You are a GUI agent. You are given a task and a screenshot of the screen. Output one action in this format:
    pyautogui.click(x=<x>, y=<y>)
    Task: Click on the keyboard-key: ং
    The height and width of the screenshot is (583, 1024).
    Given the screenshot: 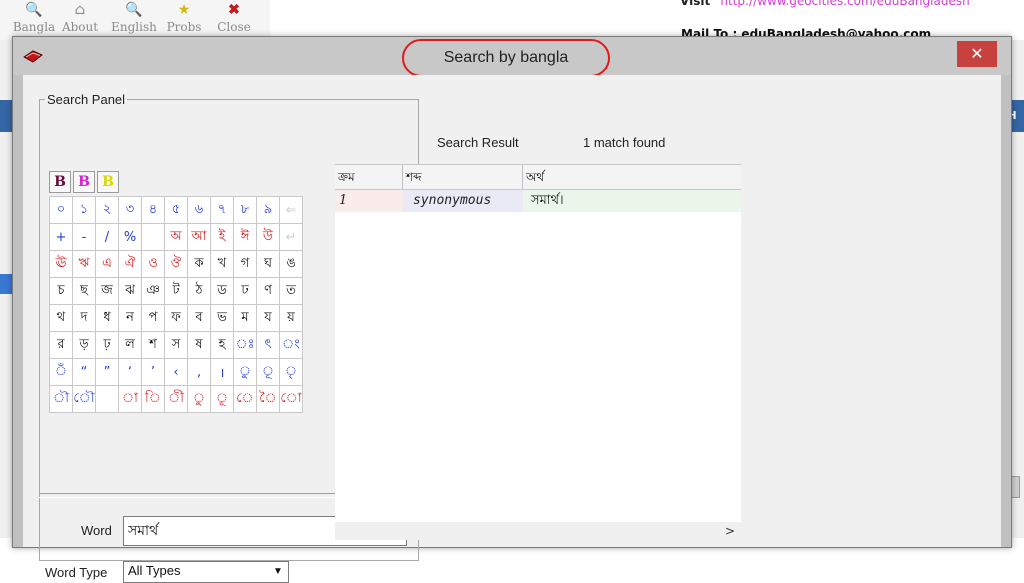 What is the action you would take?
    pyautogui.click(x=291, y=345)
    